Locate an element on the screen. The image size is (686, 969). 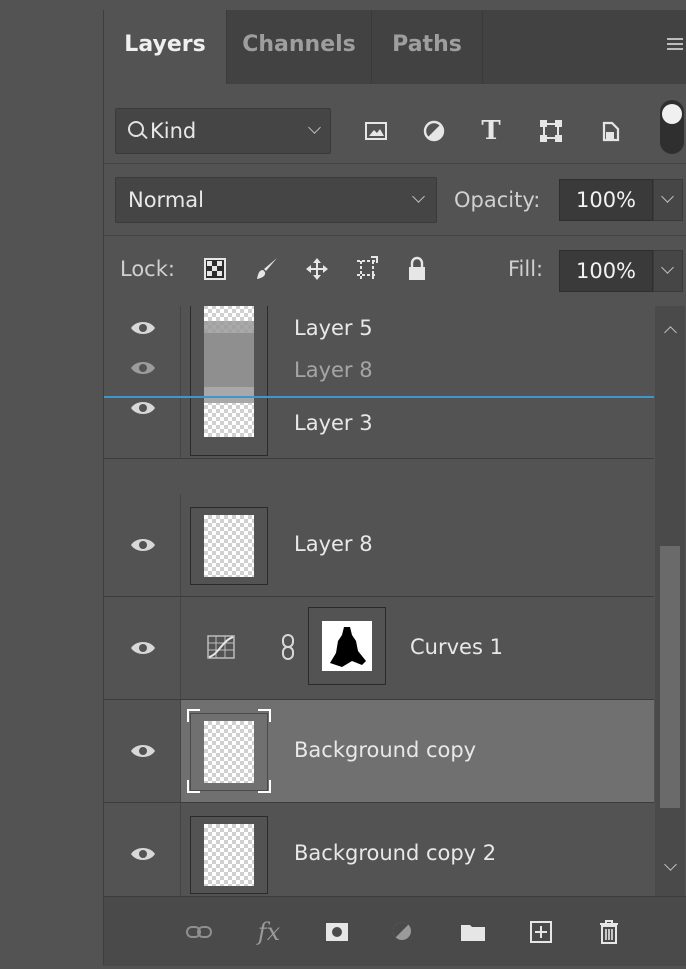
add-mask-icon is located at coordinates (337, 932).